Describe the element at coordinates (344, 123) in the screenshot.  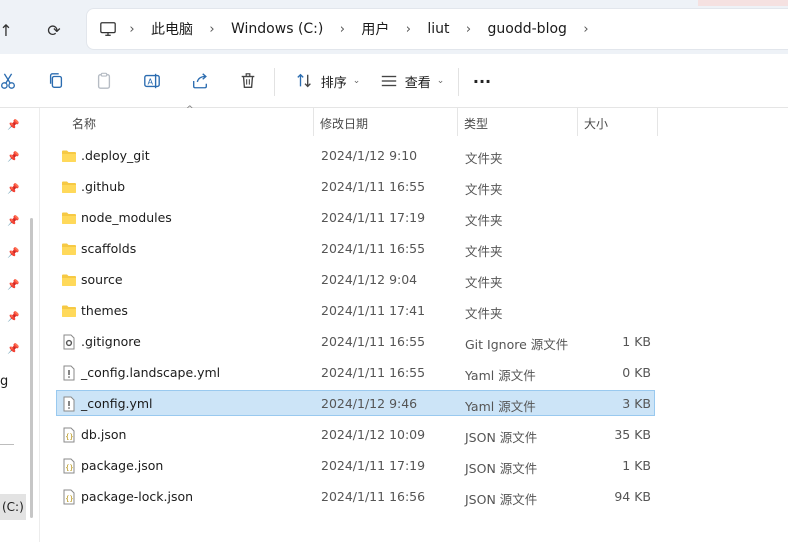
I see `column-header-date: 修改日期` at that location.